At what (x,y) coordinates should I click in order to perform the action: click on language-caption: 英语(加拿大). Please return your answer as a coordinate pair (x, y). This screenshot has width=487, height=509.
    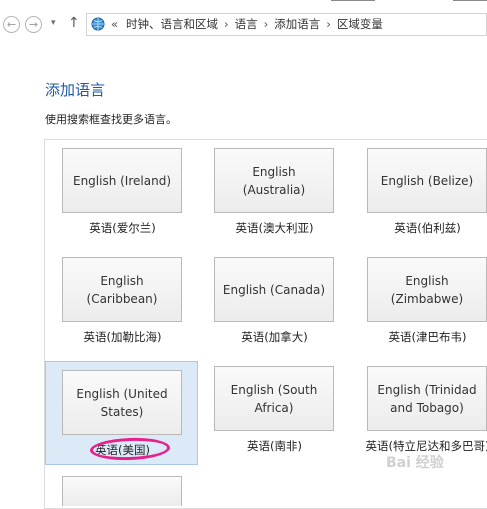
    Looking at the image, I should click on (274, 337).